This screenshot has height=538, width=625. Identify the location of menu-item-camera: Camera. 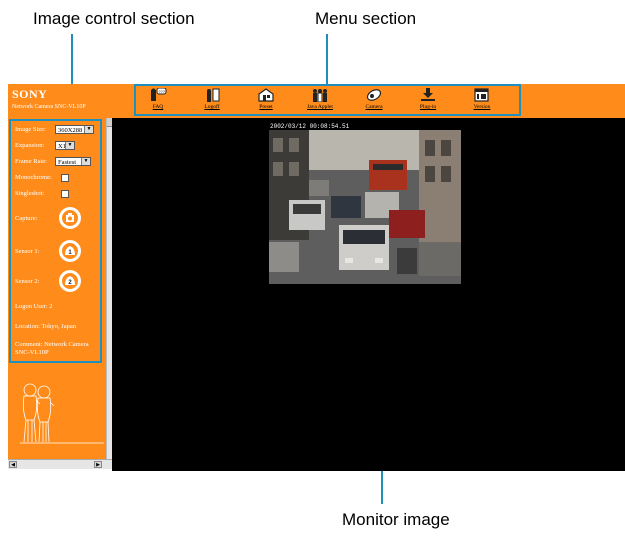
(374, 99).